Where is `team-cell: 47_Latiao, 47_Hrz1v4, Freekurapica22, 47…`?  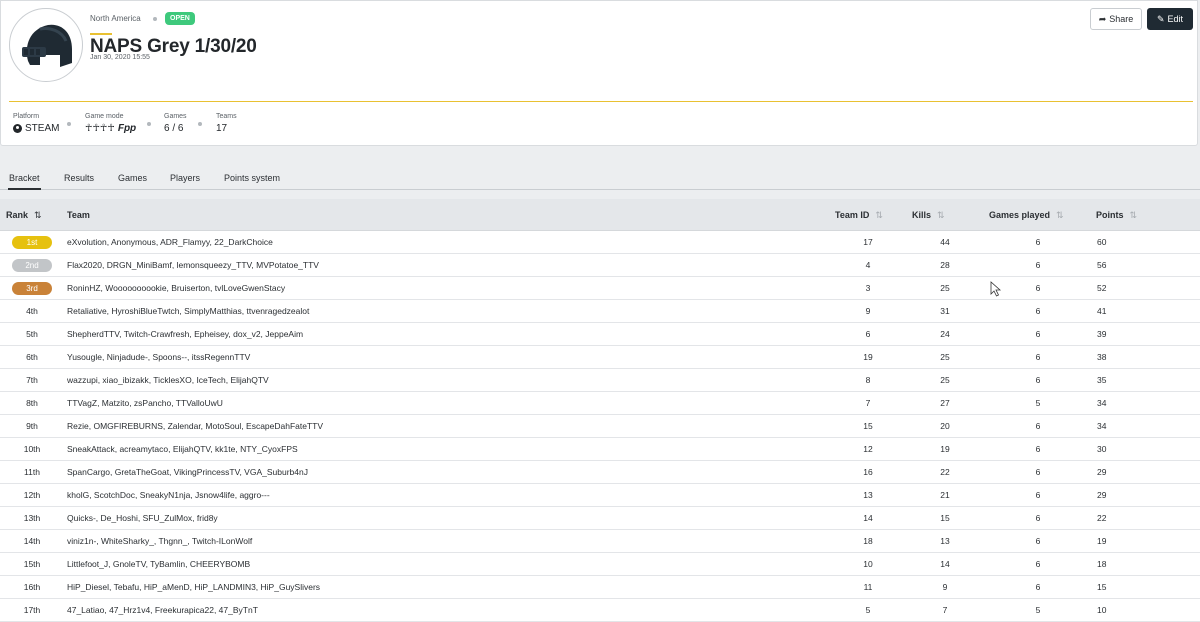 team-cell: 47_Latiao, 47_Hrz1v4, Freekurapica22, 47… is located at coordinates (162, 610).